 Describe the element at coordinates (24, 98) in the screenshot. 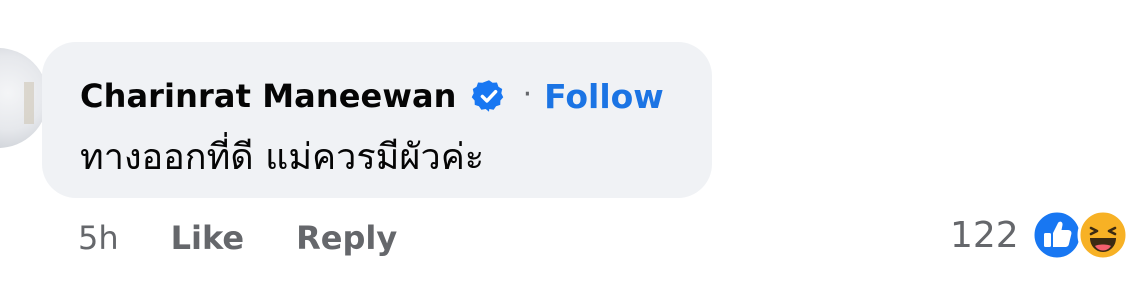

I see `avatar` at that location.